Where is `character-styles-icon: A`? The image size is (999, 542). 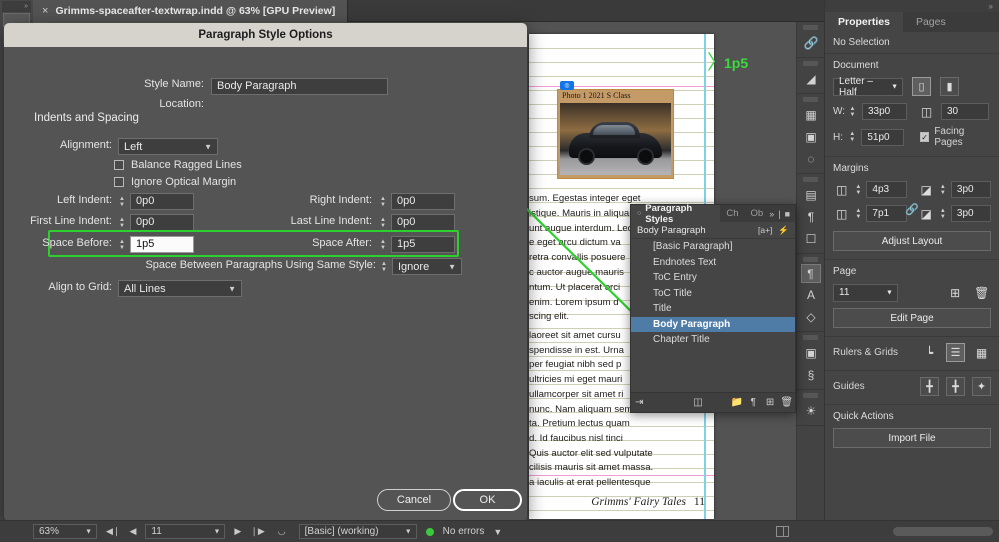
character-styles-icon: A is located at coordinates (811, 295).